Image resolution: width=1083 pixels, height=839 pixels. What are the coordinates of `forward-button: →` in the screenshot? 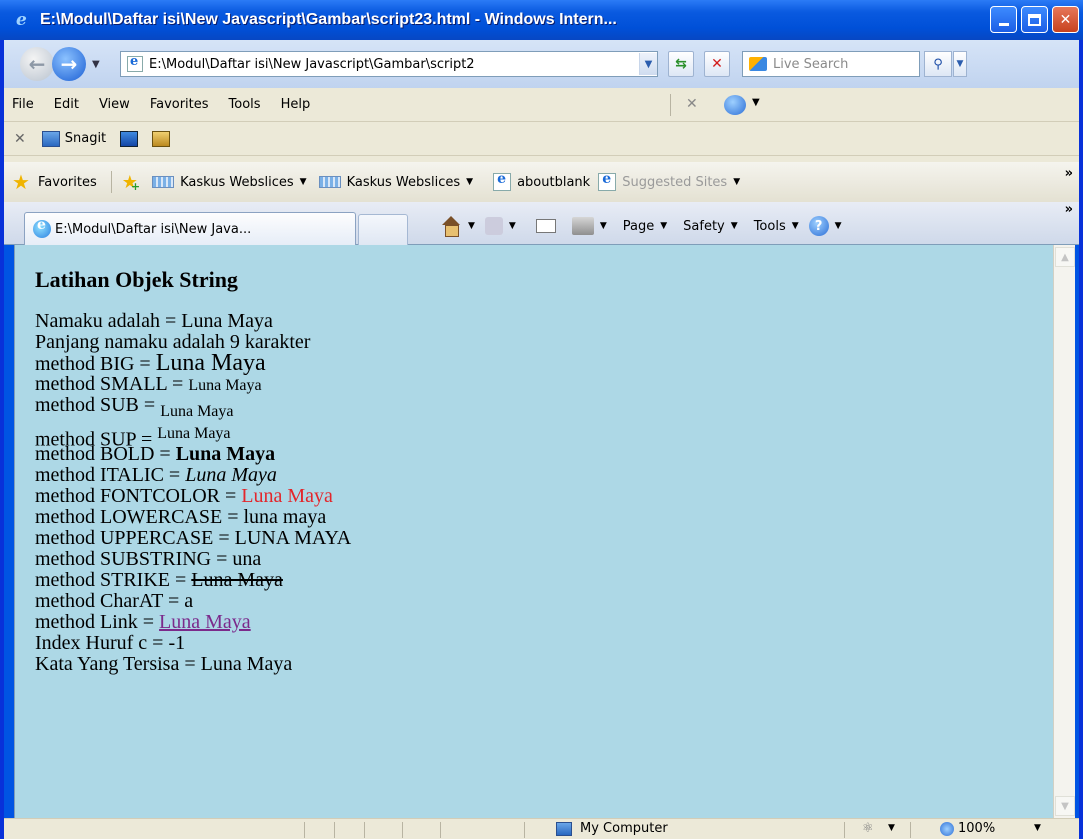 It's located at (69, 64).